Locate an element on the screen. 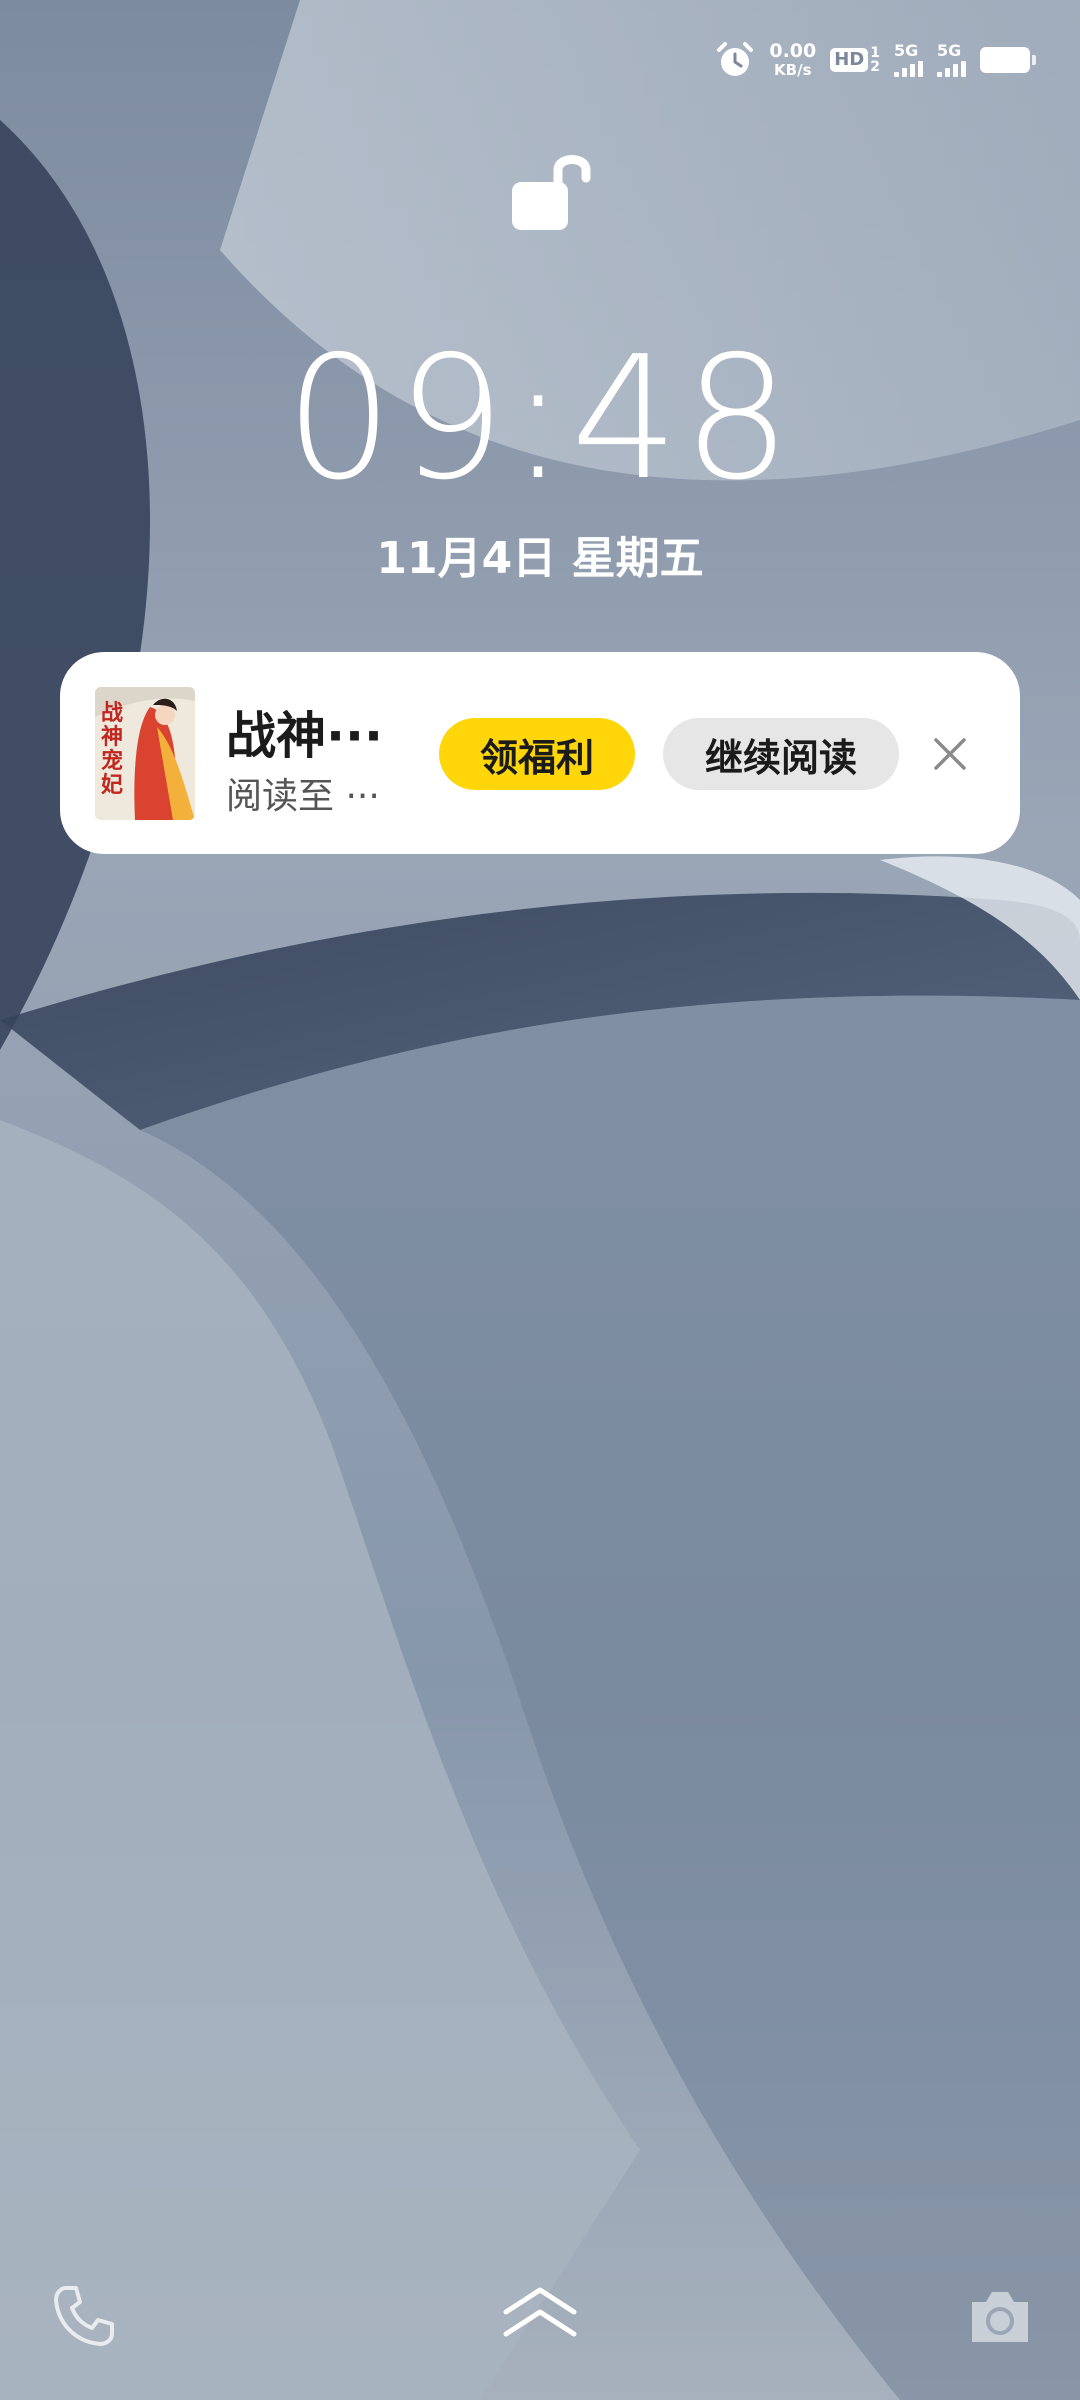  sim2-network-type: 5G is located at coordinates (949, 50).